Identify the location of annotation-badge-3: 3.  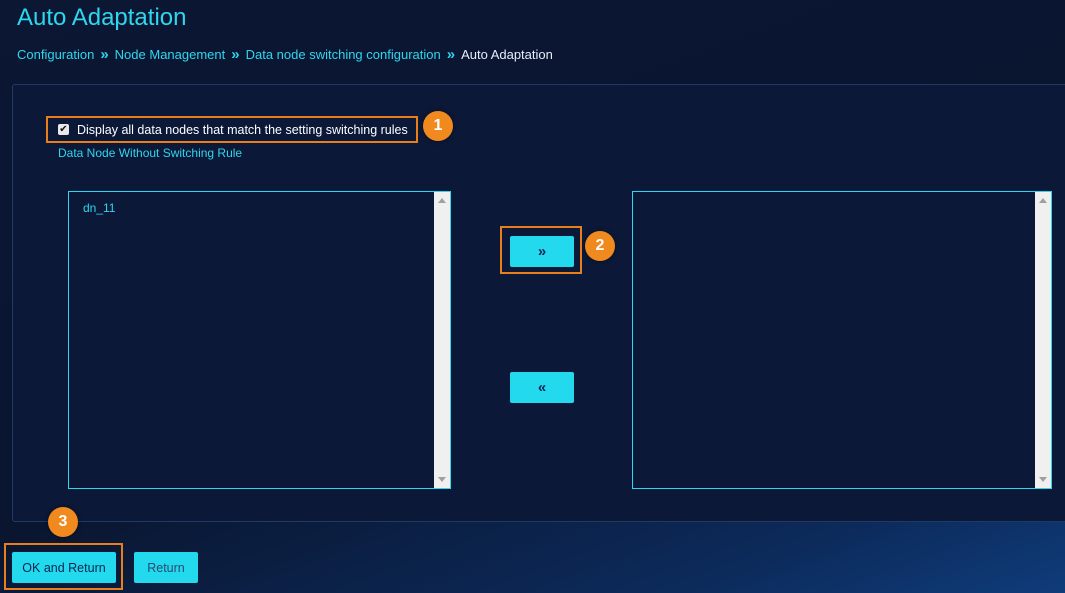
(63, 522).